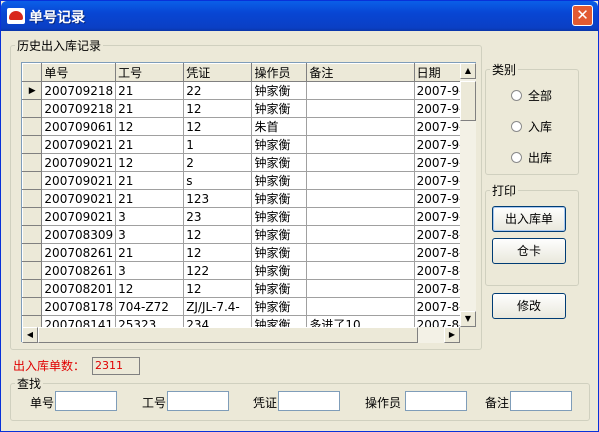 This screenshot has width=599, height=432. I want to click on table-row: 200708178 704-Z72 ZJ/JL-7.4- 钟家衡 2007-8-, so click(248, 306).